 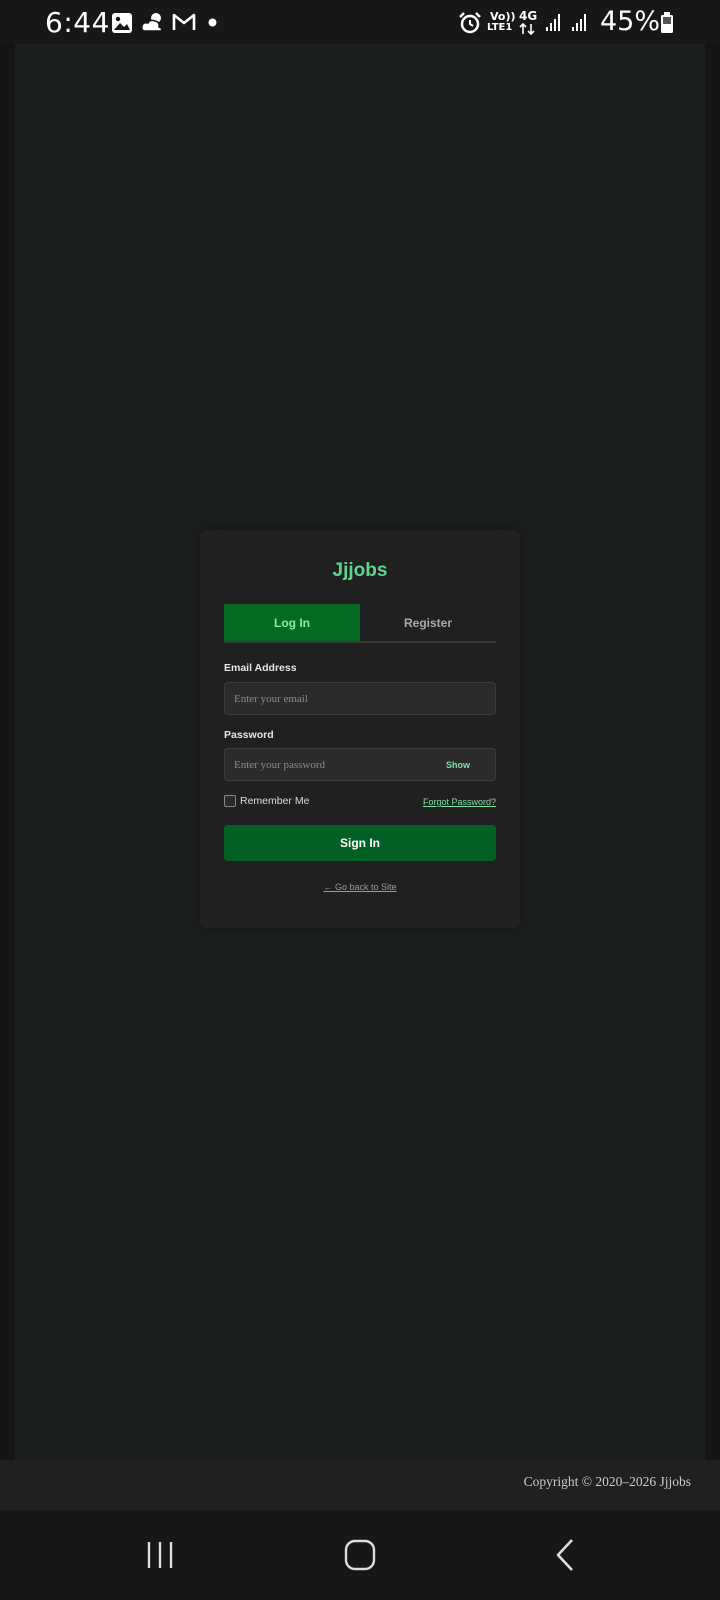 I want to click on home-icon, so click(x=360, y=1555).